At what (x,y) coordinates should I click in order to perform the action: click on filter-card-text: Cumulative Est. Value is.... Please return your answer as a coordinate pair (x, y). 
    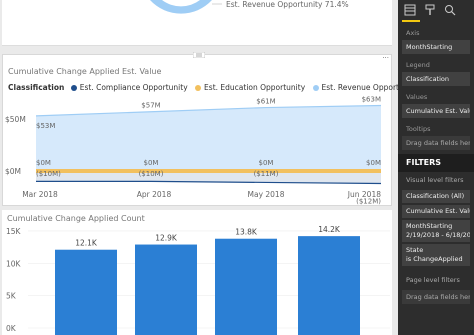
    Looking at the image, I should click on (438, 211).